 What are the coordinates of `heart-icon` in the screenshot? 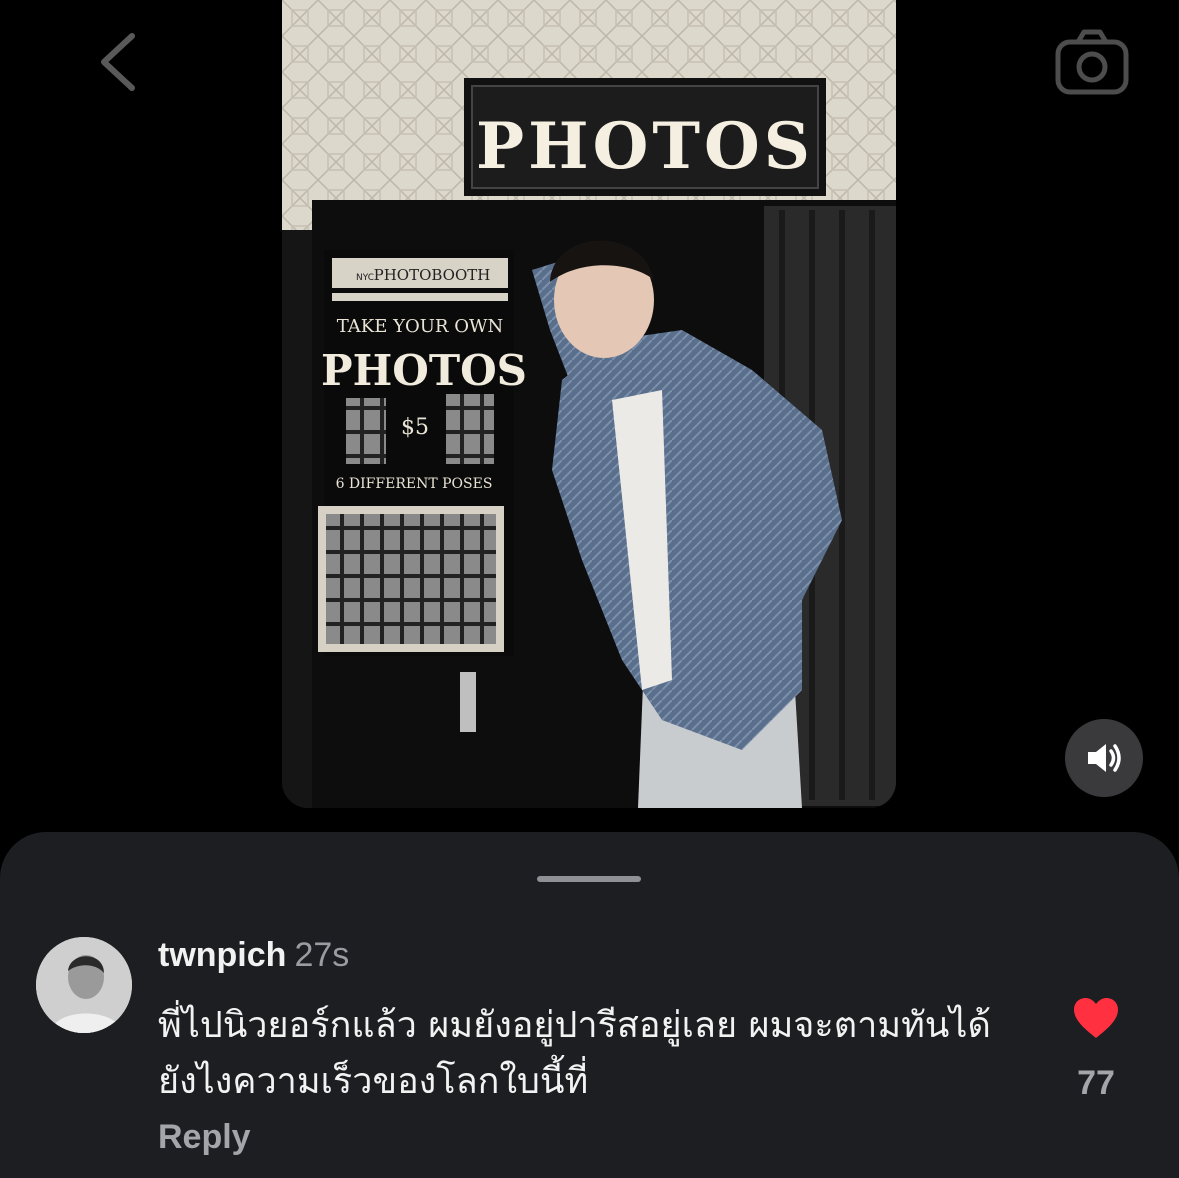 It's located at (1096, 1018).